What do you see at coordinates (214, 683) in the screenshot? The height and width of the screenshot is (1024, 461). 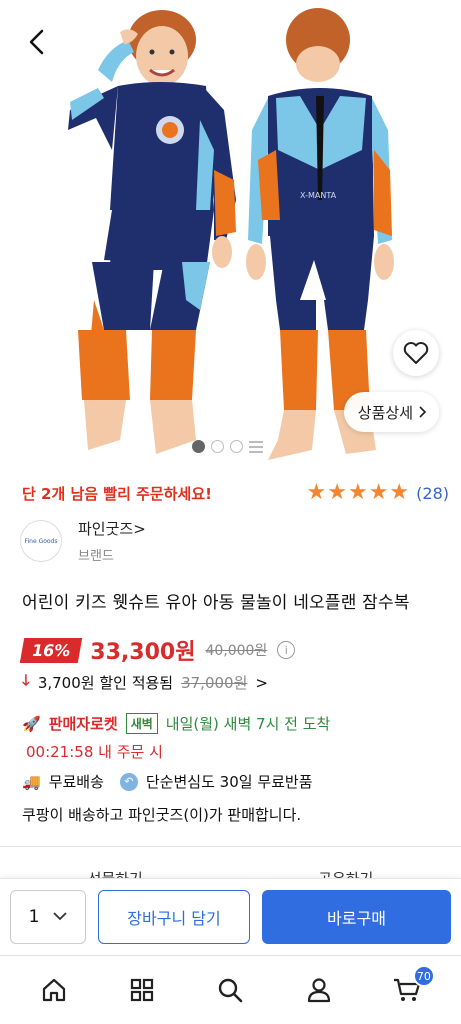 I see `coupon-original-price: 37,000원` at bounding box center [214, 683].